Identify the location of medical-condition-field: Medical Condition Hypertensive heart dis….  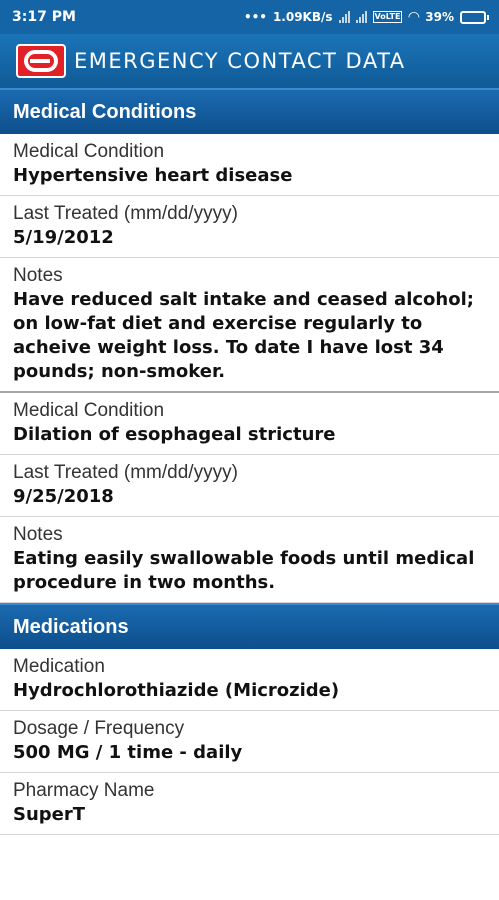
(249, 165).